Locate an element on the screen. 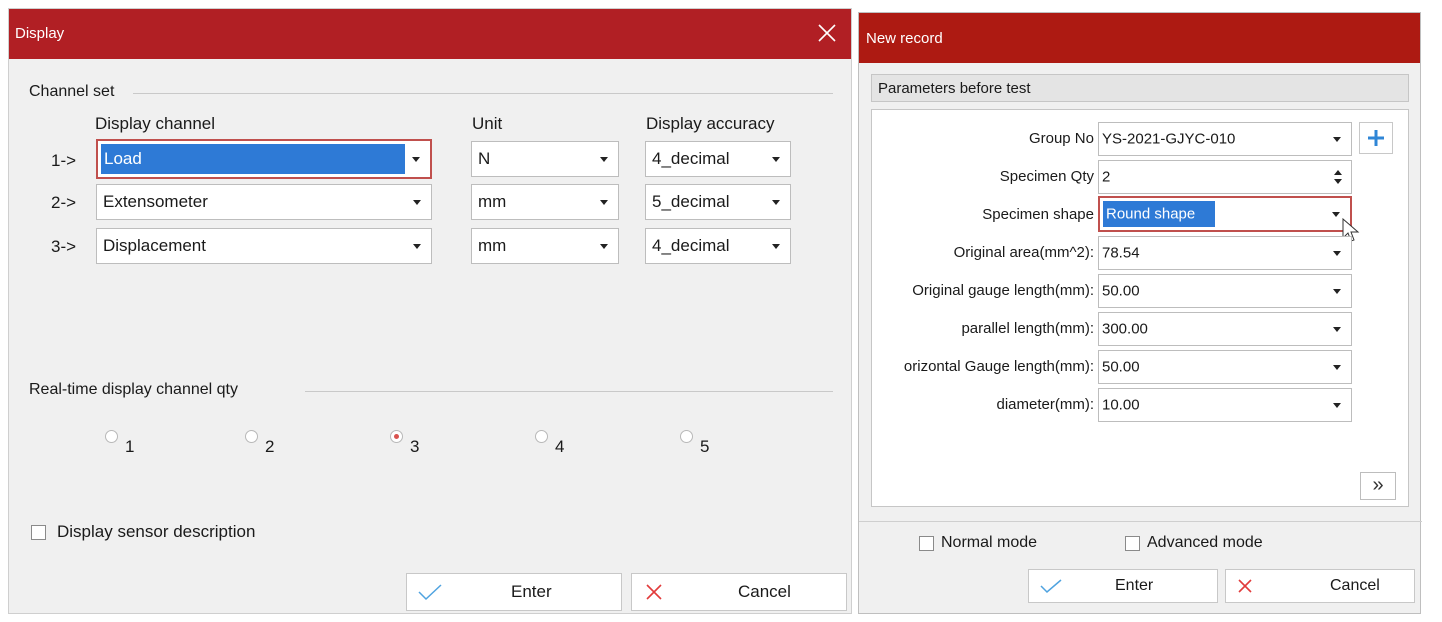 Image resolution: width=1442 pixels, height=622 pixels. specimen-shape-value: Round shape is located at coordinates (1151, 214).